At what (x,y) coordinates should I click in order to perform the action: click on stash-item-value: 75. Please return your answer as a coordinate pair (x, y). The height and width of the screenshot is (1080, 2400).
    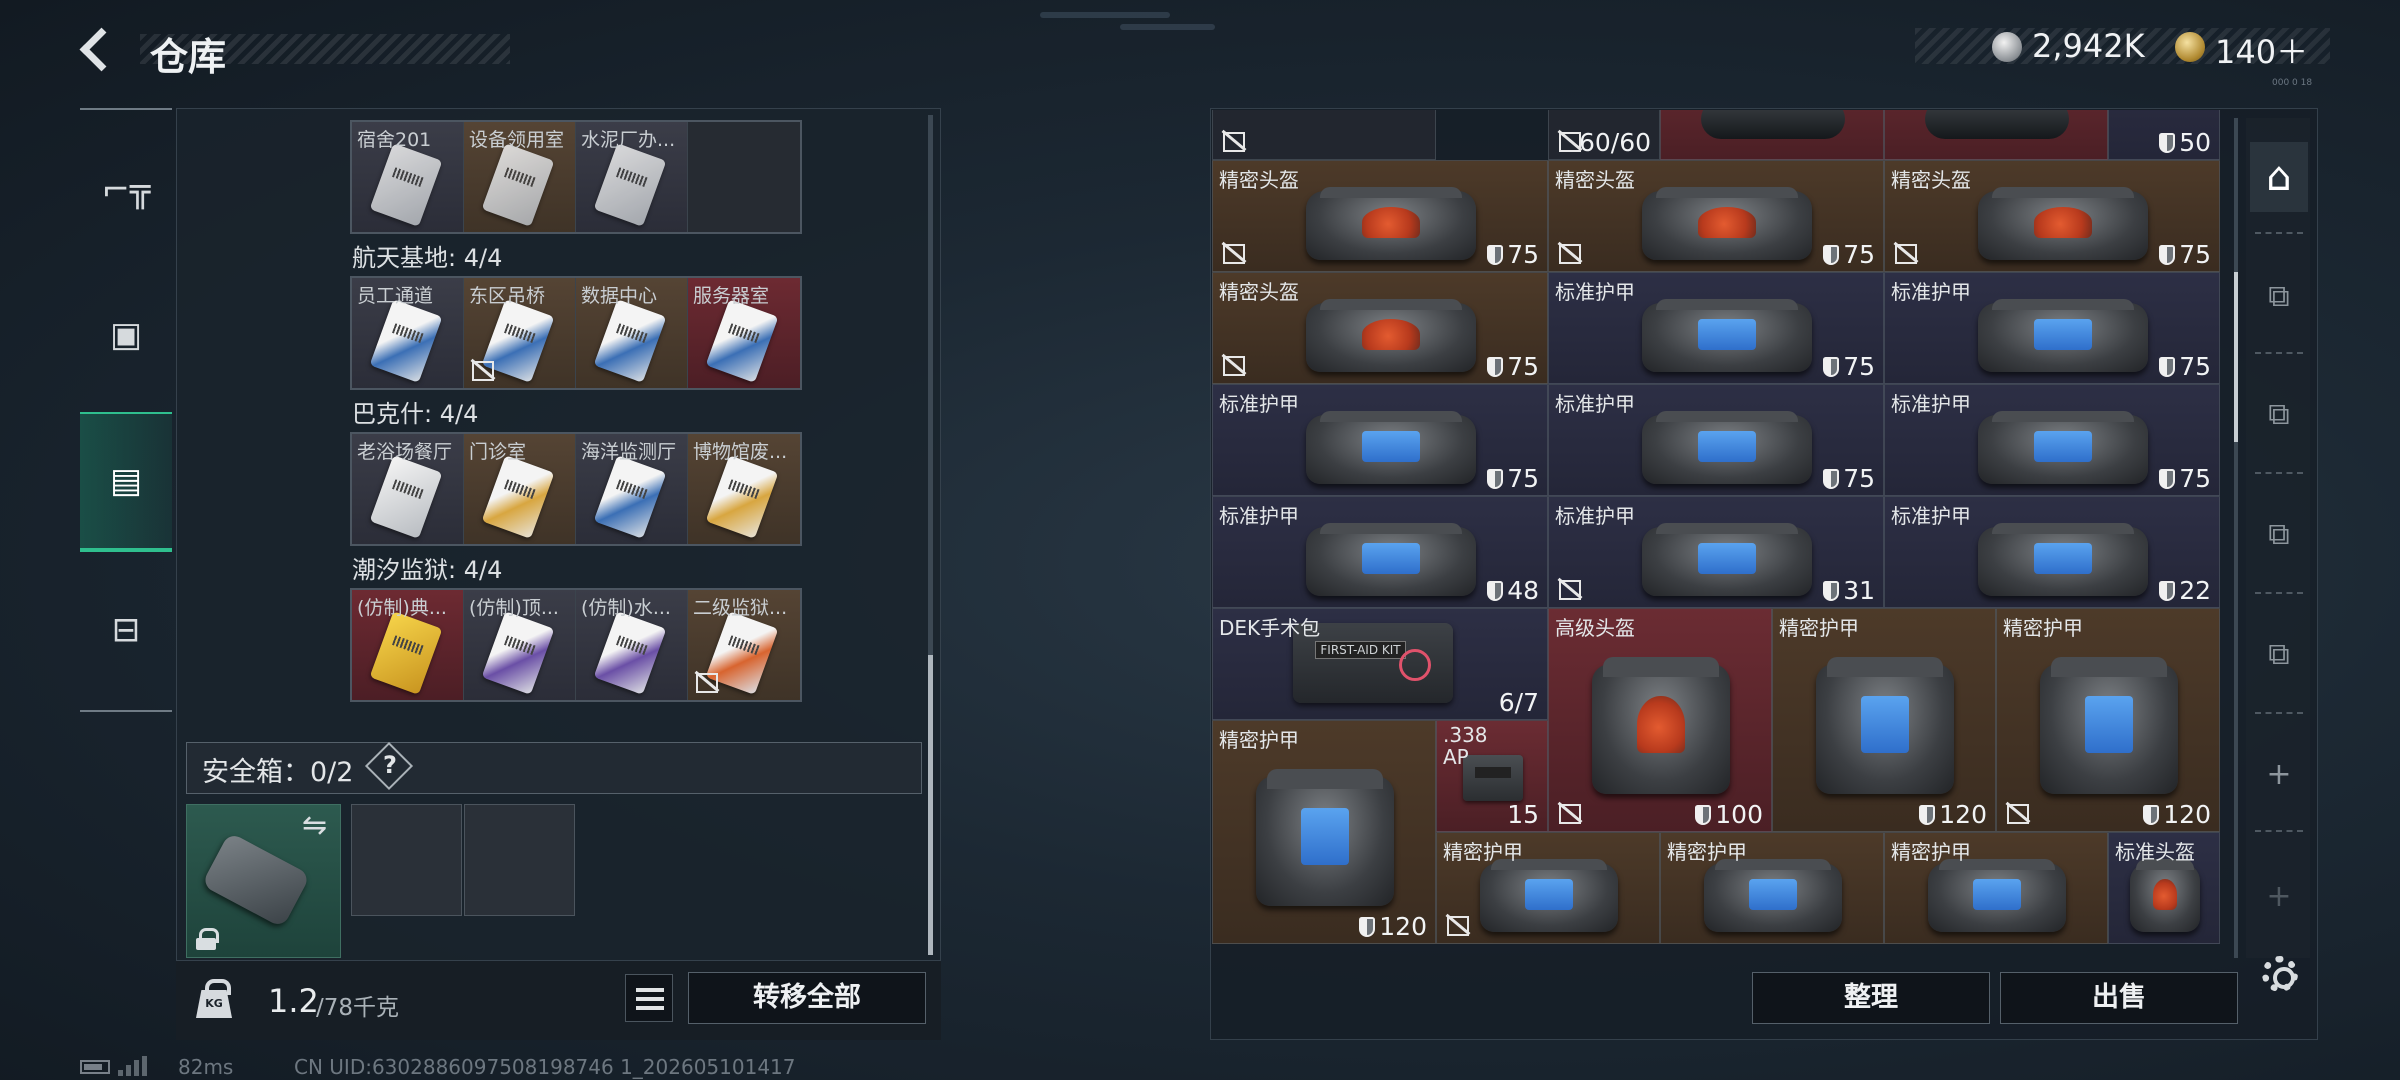
    Looking at the image, I should click on (1859, 255).